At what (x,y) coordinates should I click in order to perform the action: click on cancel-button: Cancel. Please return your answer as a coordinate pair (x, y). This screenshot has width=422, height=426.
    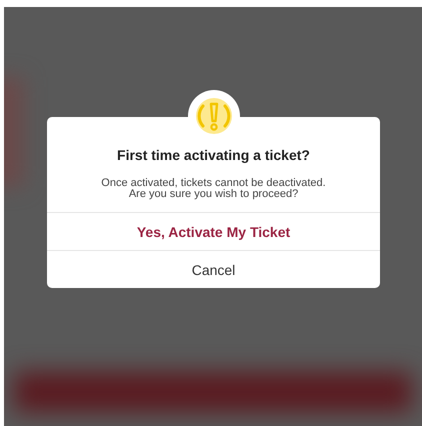
    Looking at the image, I should click on (213, 269).